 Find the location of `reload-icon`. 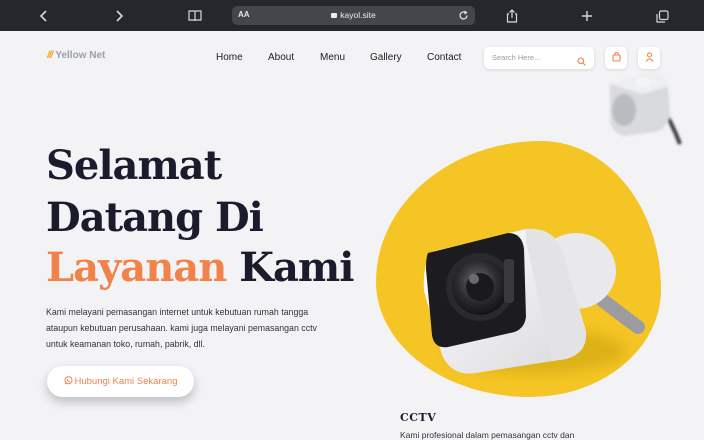

reload-icon is located at coordinates (463, 17).